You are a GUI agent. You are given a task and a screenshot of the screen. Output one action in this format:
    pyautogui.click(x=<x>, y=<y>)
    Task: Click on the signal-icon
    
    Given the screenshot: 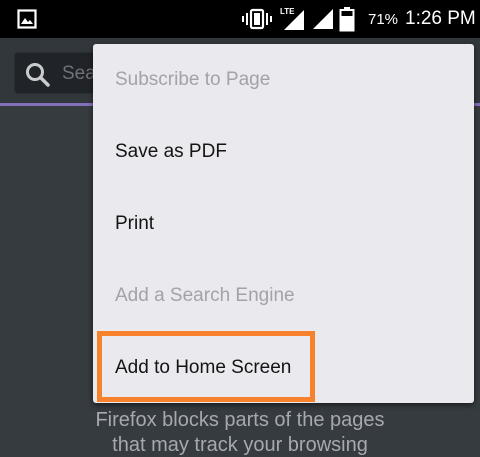 What is the action you would take?
    pyautogui.click(x=323, y=19)
    